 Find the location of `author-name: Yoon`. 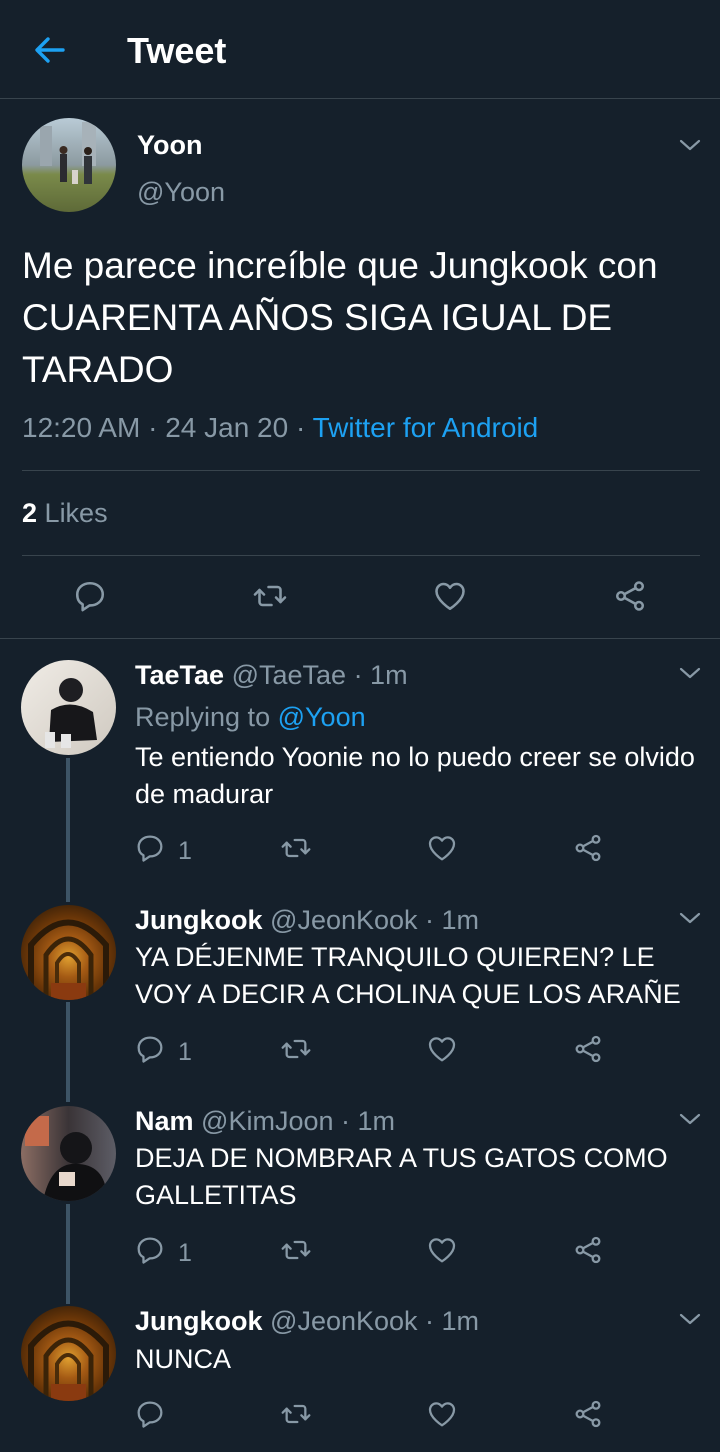

author-name: Yoon is located at coordinates (169, 145).